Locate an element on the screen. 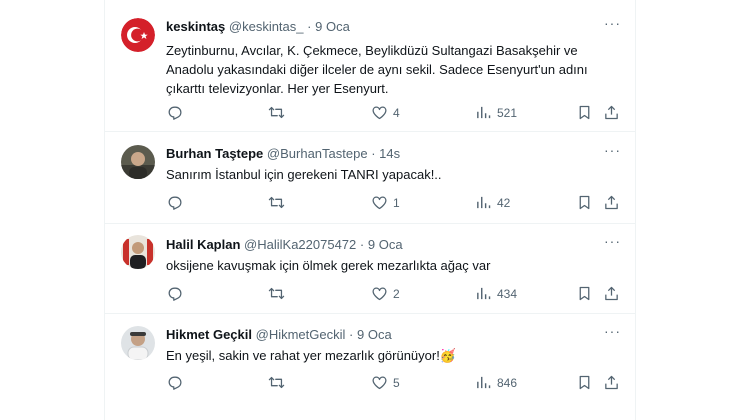 The image size is (730, 420). tweet-header: Hikmet Geçkil @HikmetGeckil · 9 Oca is located at coordinates (279, 334).